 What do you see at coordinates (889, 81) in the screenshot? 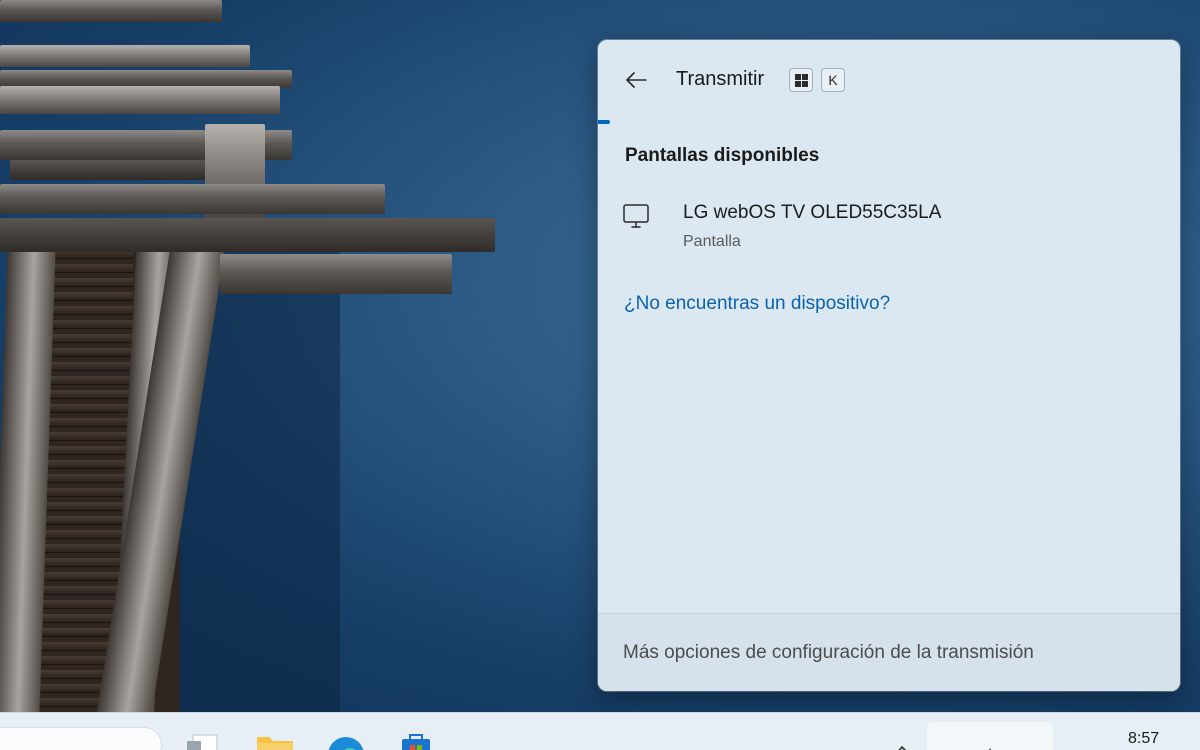
I see `flyout-header: Transmitir K` at bounding box center [889, 81].